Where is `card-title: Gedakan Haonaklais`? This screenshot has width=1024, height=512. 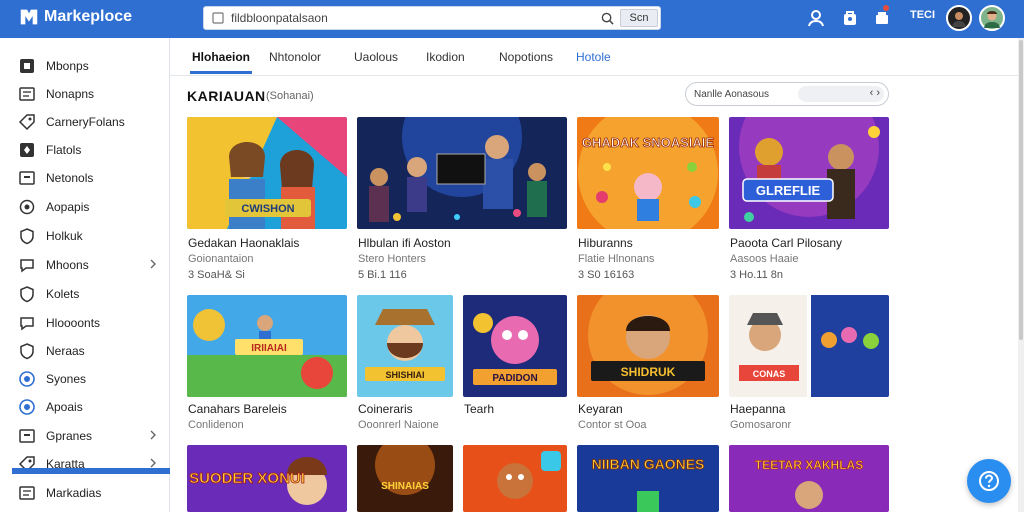 card-title: Gedakan Haonaklais is located at coordinates (243, 243).